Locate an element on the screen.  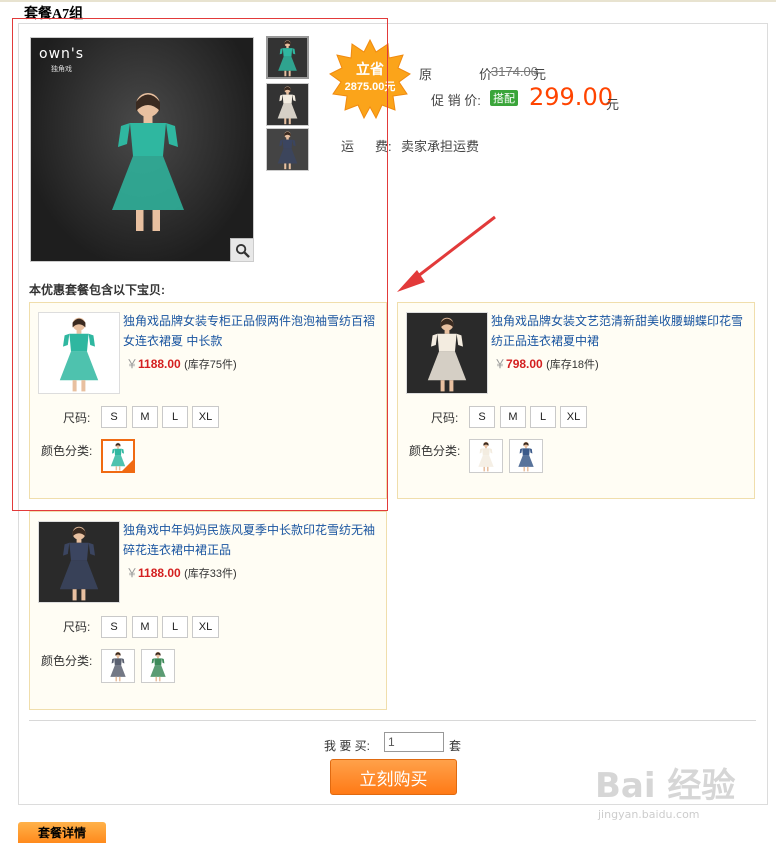
purchase-divider is located at coordinates (392, 720).